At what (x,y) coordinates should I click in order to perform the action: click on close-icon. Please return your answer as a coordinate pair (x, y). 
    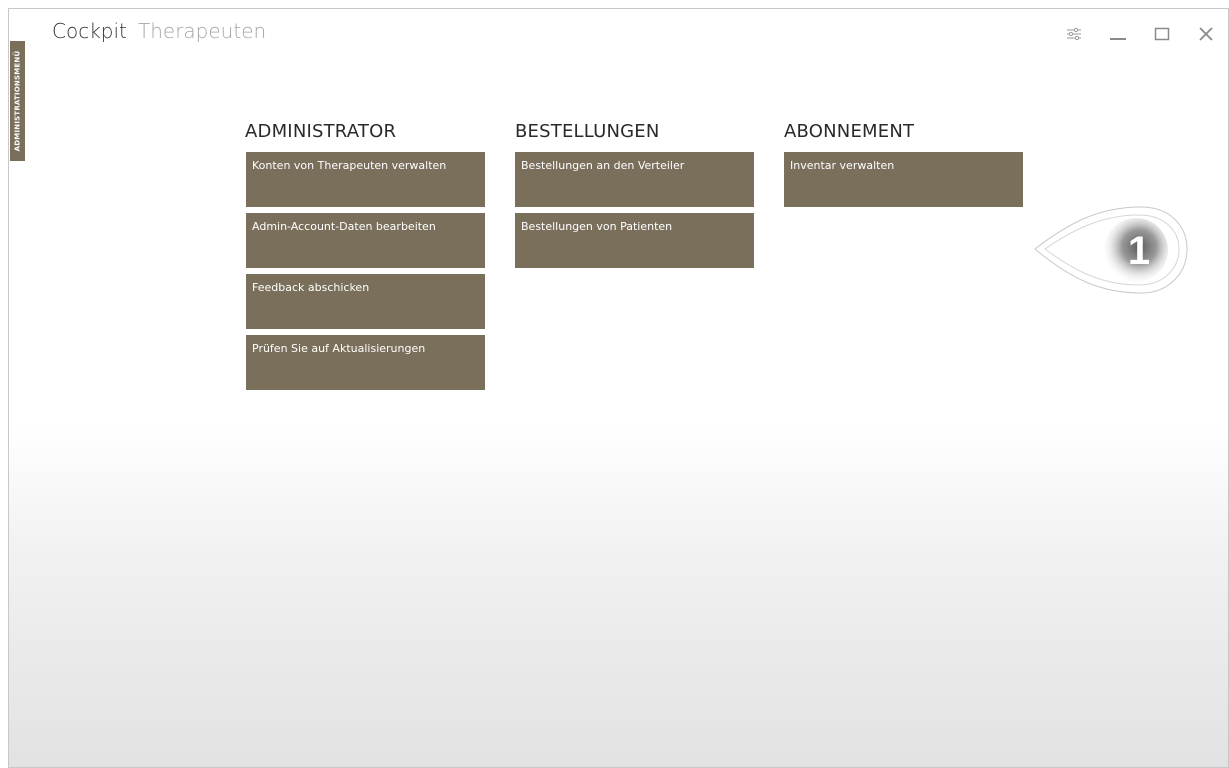
    Looking at the image, I should click on (1206, 34).